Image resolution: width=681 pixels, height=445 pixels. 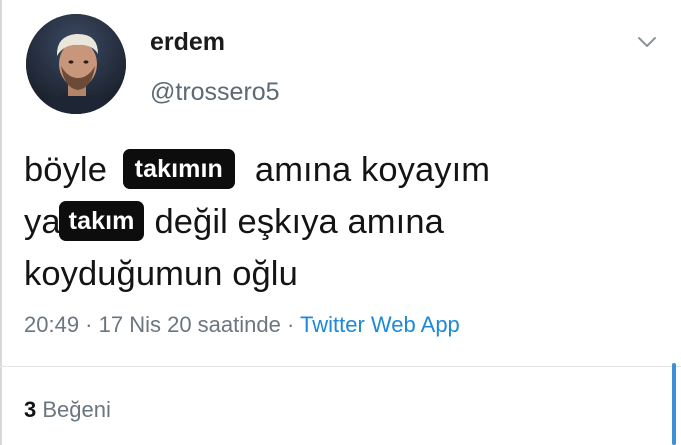 I want to click on frame-edge, so click(x=1, y=222).